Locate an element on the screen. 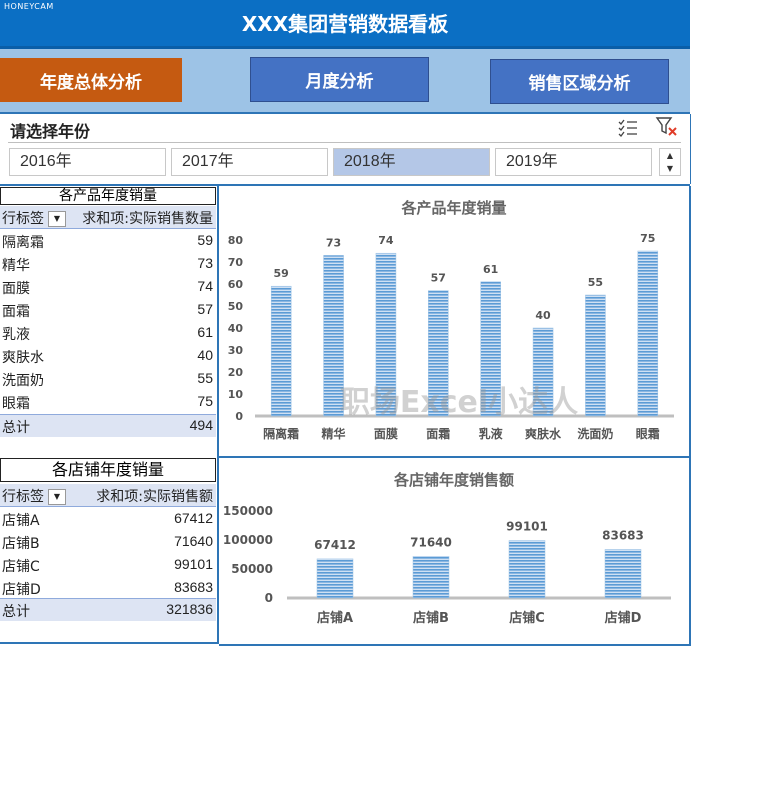 This screenshot has width=759, height=801. row-label: 乳液 is located at coordinates (16, 335).